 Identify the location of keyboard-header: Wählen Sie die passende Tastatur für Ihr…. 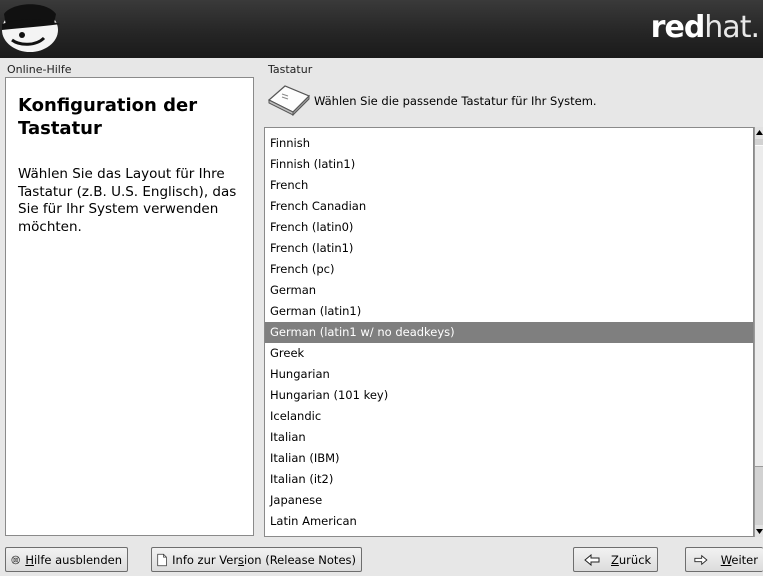
(510, 100).